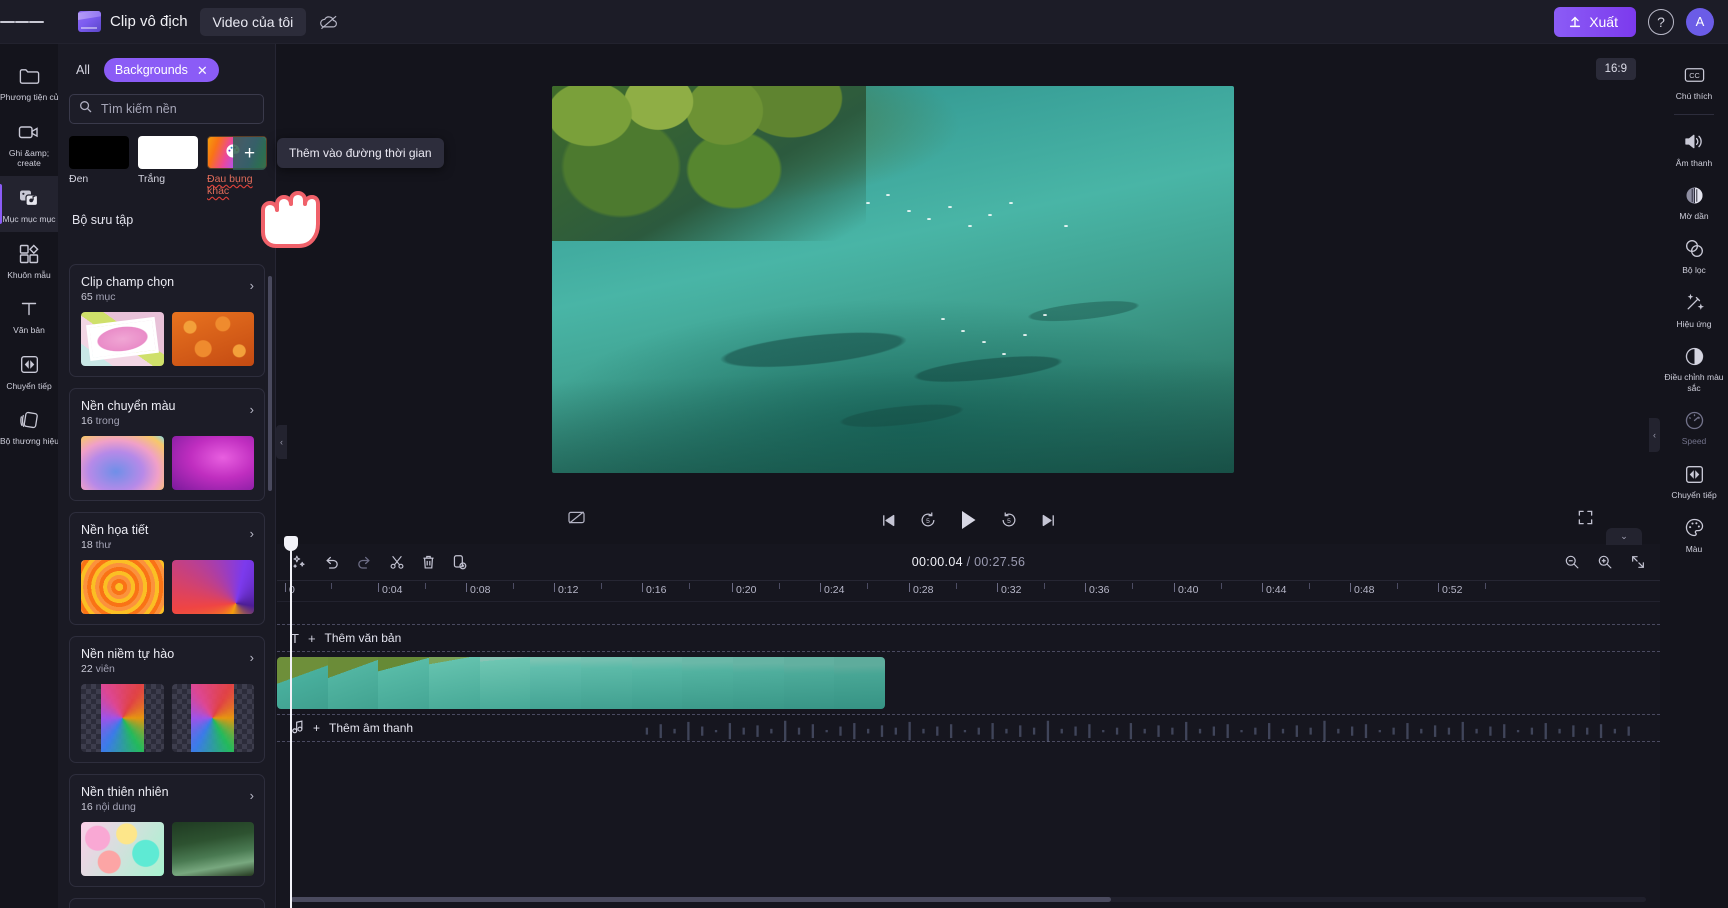 The width and height of the screenshot is (1728, 908). I want to click on chevron-down-icon: ⌄, so click(1624, 536).